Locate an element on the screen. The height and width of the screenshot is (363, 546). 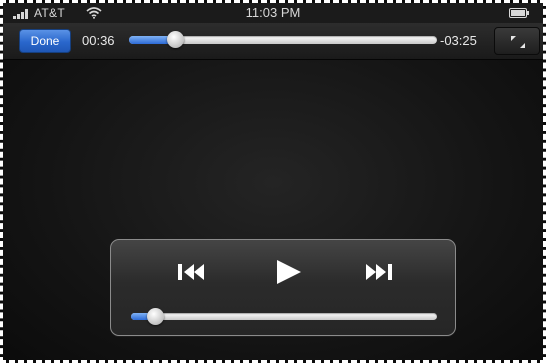
next-track-button is located at coordinates (377, 272).